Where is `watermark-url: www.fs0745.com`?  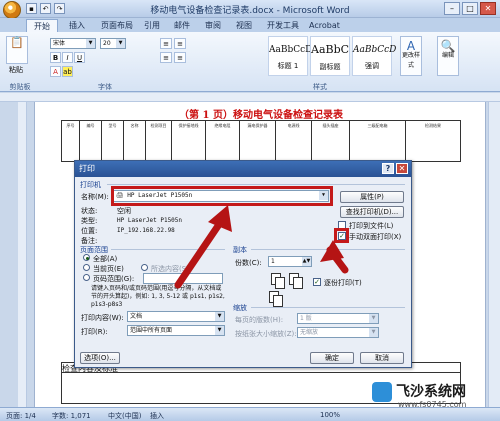
watermark-url: www.fs0745.com is located at coordinates (432, 404).